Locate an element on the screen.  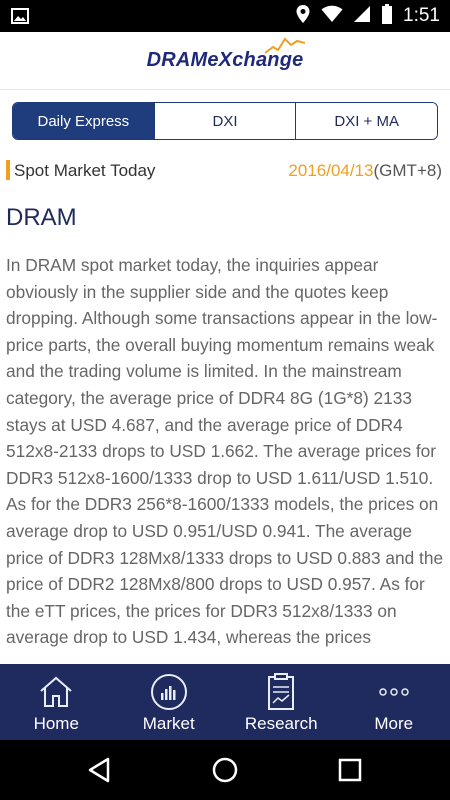
home-circle-icon is located at coordinates (225, 770).